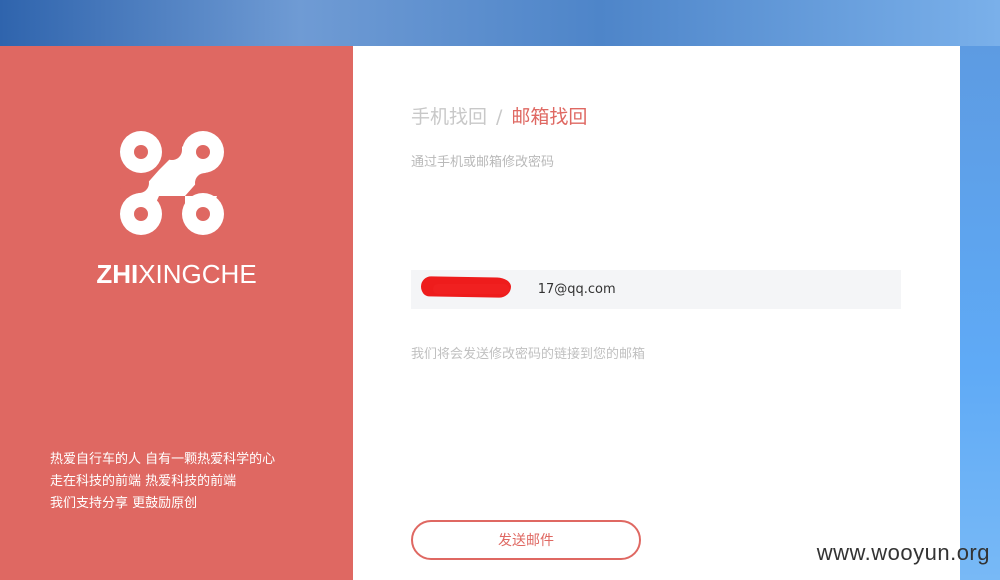 The width and height of the screenshot is (1000, 580). What do you see at coordinates (176, 274) in the screenshot?
I see `brand-name: ZHIXINGCHE` at bounding box center [176, 274].